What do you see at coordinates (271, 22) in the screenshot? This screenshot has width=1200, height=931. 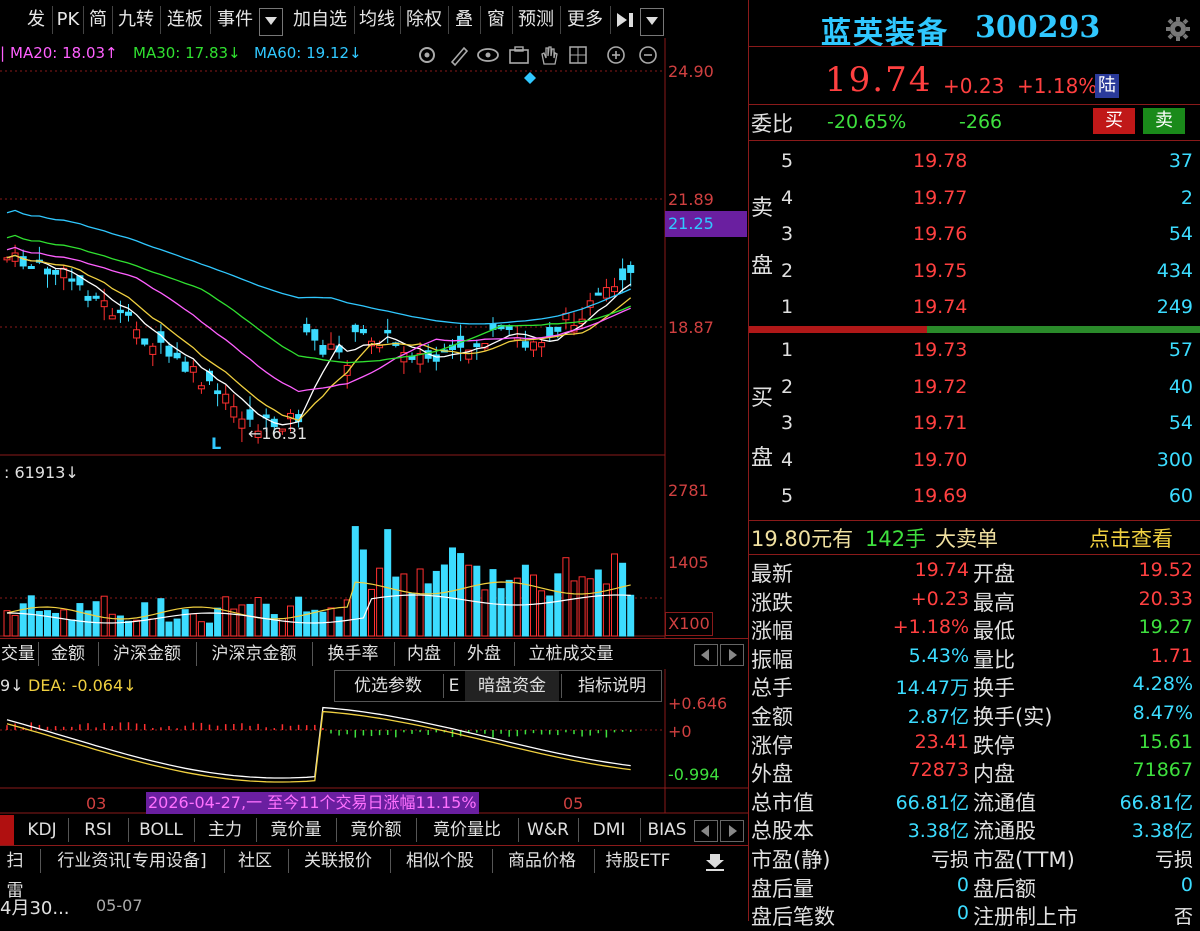 I see `dropdown-toggle-icon` at bounding box center [271, 22].